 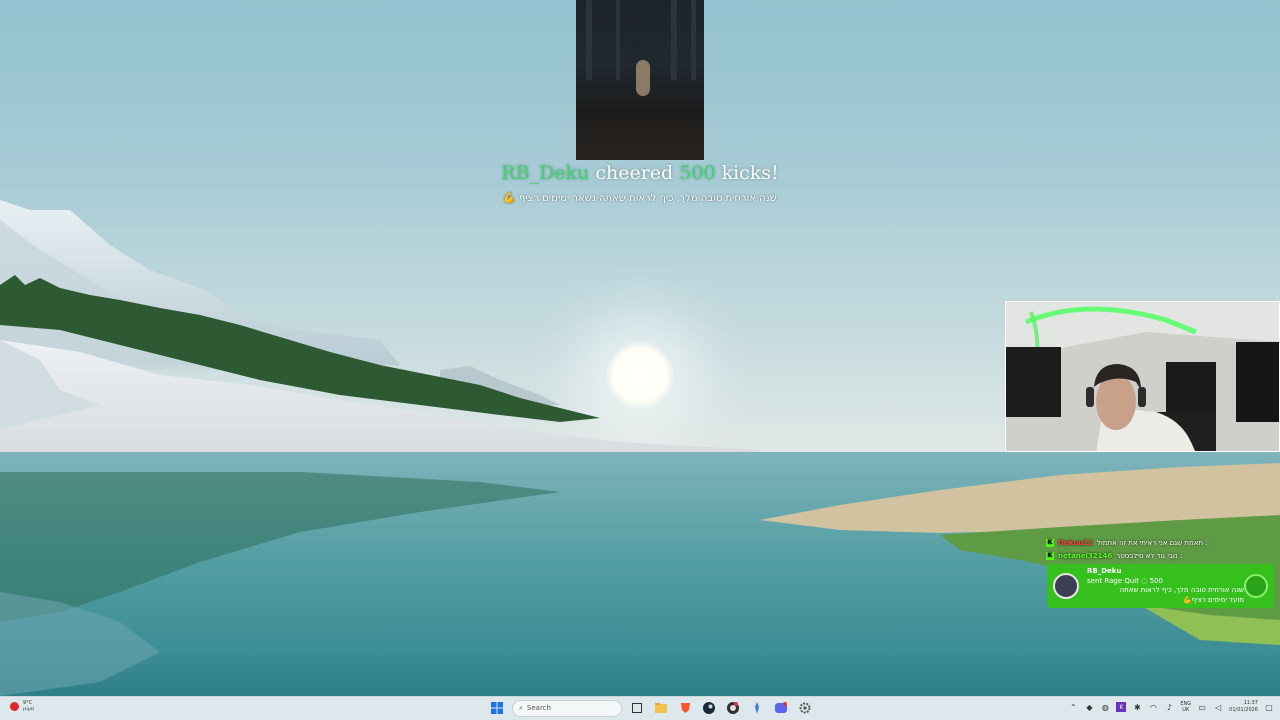 I want to click on alert-title: RB_Deku cheered 500 kicks!, so click(x=640, y=173).